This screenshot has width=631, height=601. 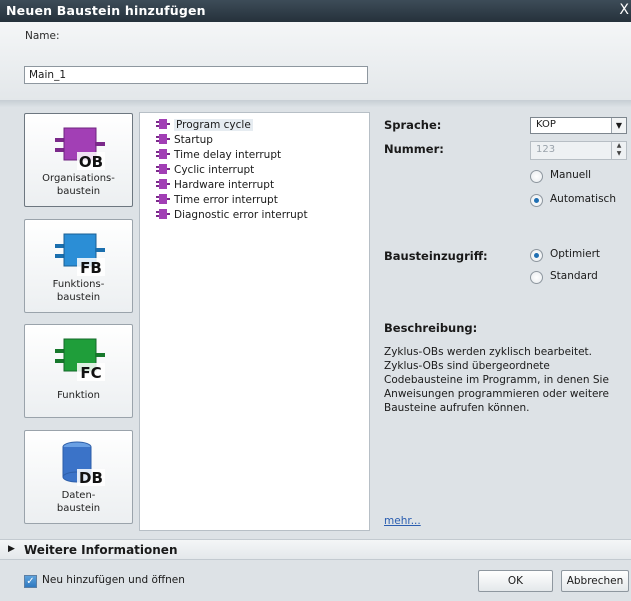 What do you see at coordinates (315, 11) in the screenshot?
I see `title-bar: Neuen Baustein hinzufügen X` at bounding box center [315, 11].